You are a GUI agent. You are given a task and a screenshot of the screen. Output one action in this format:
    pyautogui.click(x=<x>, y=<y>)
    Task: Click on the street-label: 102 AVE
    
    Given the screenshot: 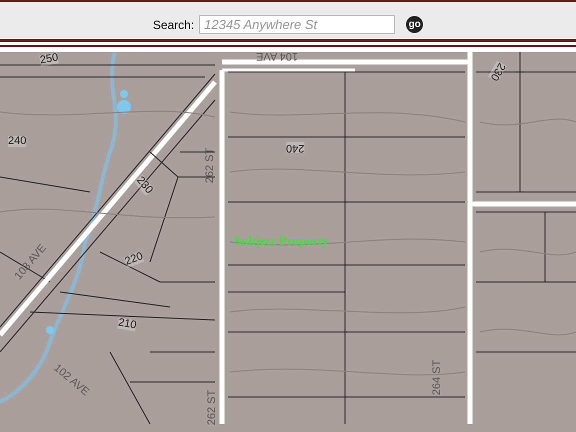 What is the action you would take?
    pyautogui.click(x=71, y=380)
    